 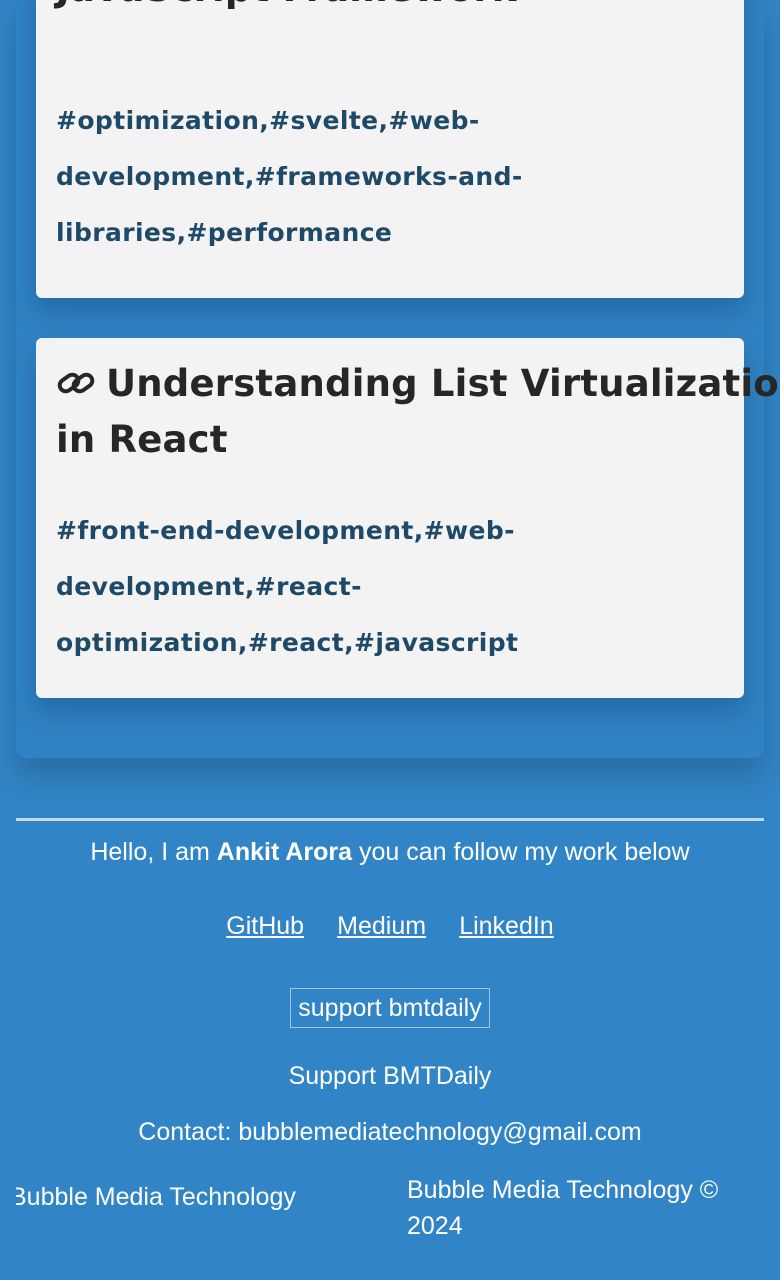 What do you see at coordinates (381, 926) in the screenshot?
I see `medium-link: Medium` at bounding box center [381, 926].